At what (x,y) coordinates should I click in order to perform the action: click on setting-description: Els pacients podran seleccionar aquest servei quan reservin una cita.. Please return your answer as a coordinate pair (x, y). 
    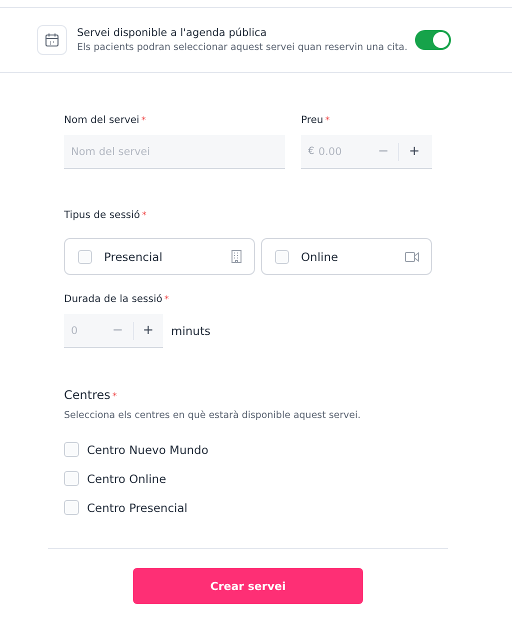
    Looking at the image, I should click on (242, 47).